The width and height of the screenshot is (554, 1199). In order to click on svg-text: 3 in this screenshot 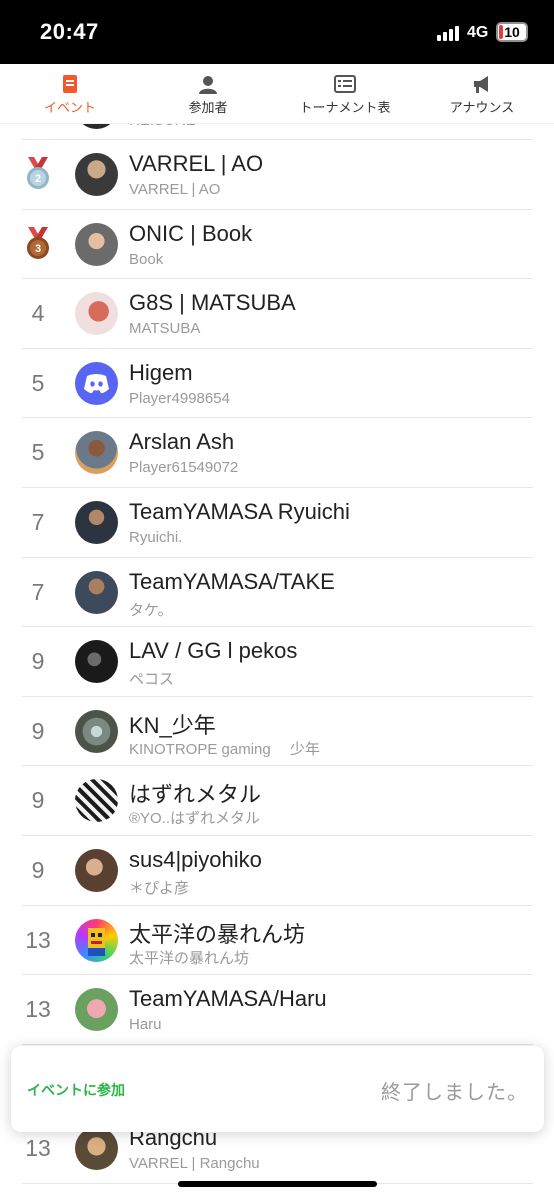, I will do `click(38, 249)`.